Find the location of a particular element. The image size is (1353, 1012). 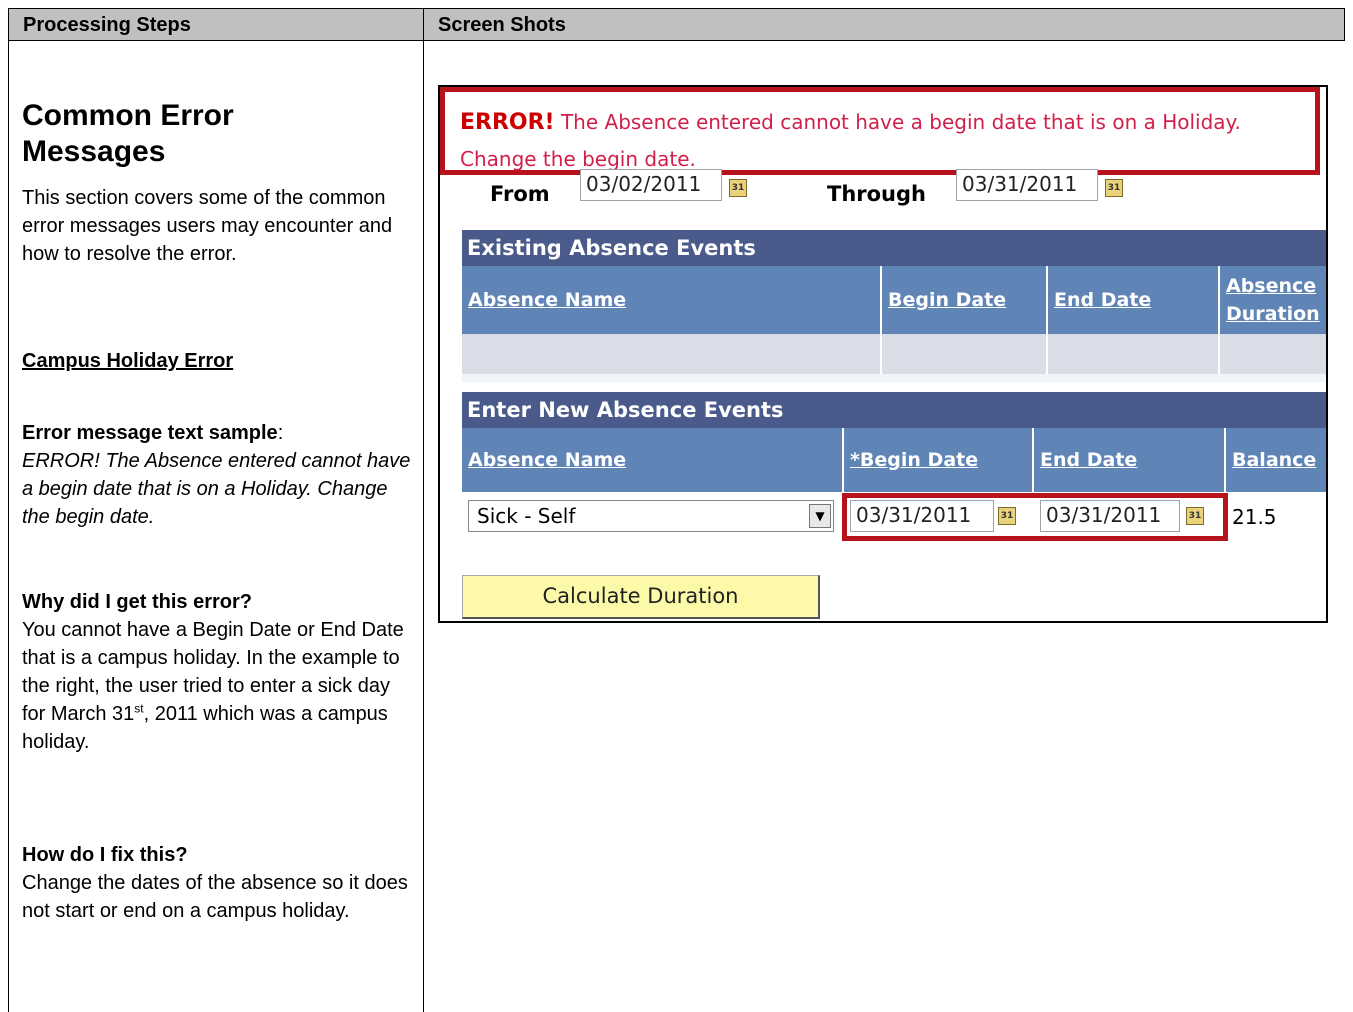

through-calendar-icon: 31 is located at coordinates (1114, 188).